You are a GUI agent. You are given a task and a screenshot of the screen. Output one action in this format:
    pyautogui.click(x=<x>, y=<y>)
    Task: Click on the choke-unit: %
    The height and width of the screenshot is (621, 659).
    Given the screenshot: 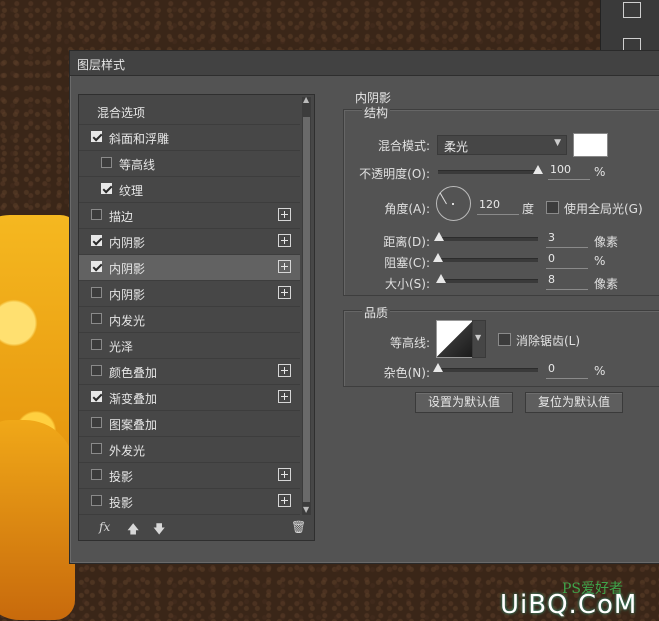 What is the action you would take?
    pyautogui.click(x=600, y=261)
    